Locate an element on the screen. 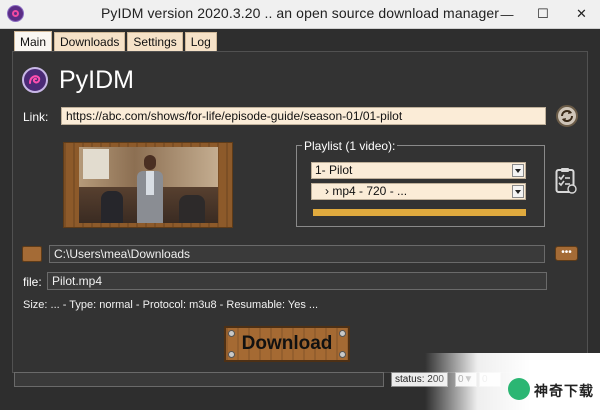 Image resolution: width=600 pixels, height=410 pixels. progress-fill is located at coordinates (419, 212).